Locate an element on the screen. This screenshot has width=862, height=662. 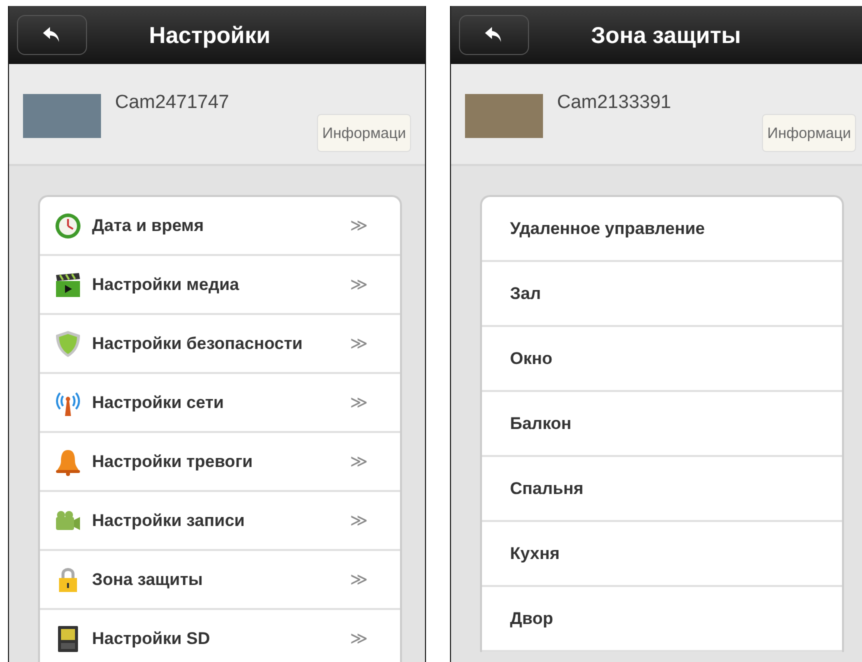
menu-item-label: Настройки тревоги is located at coordinates (172, 462).